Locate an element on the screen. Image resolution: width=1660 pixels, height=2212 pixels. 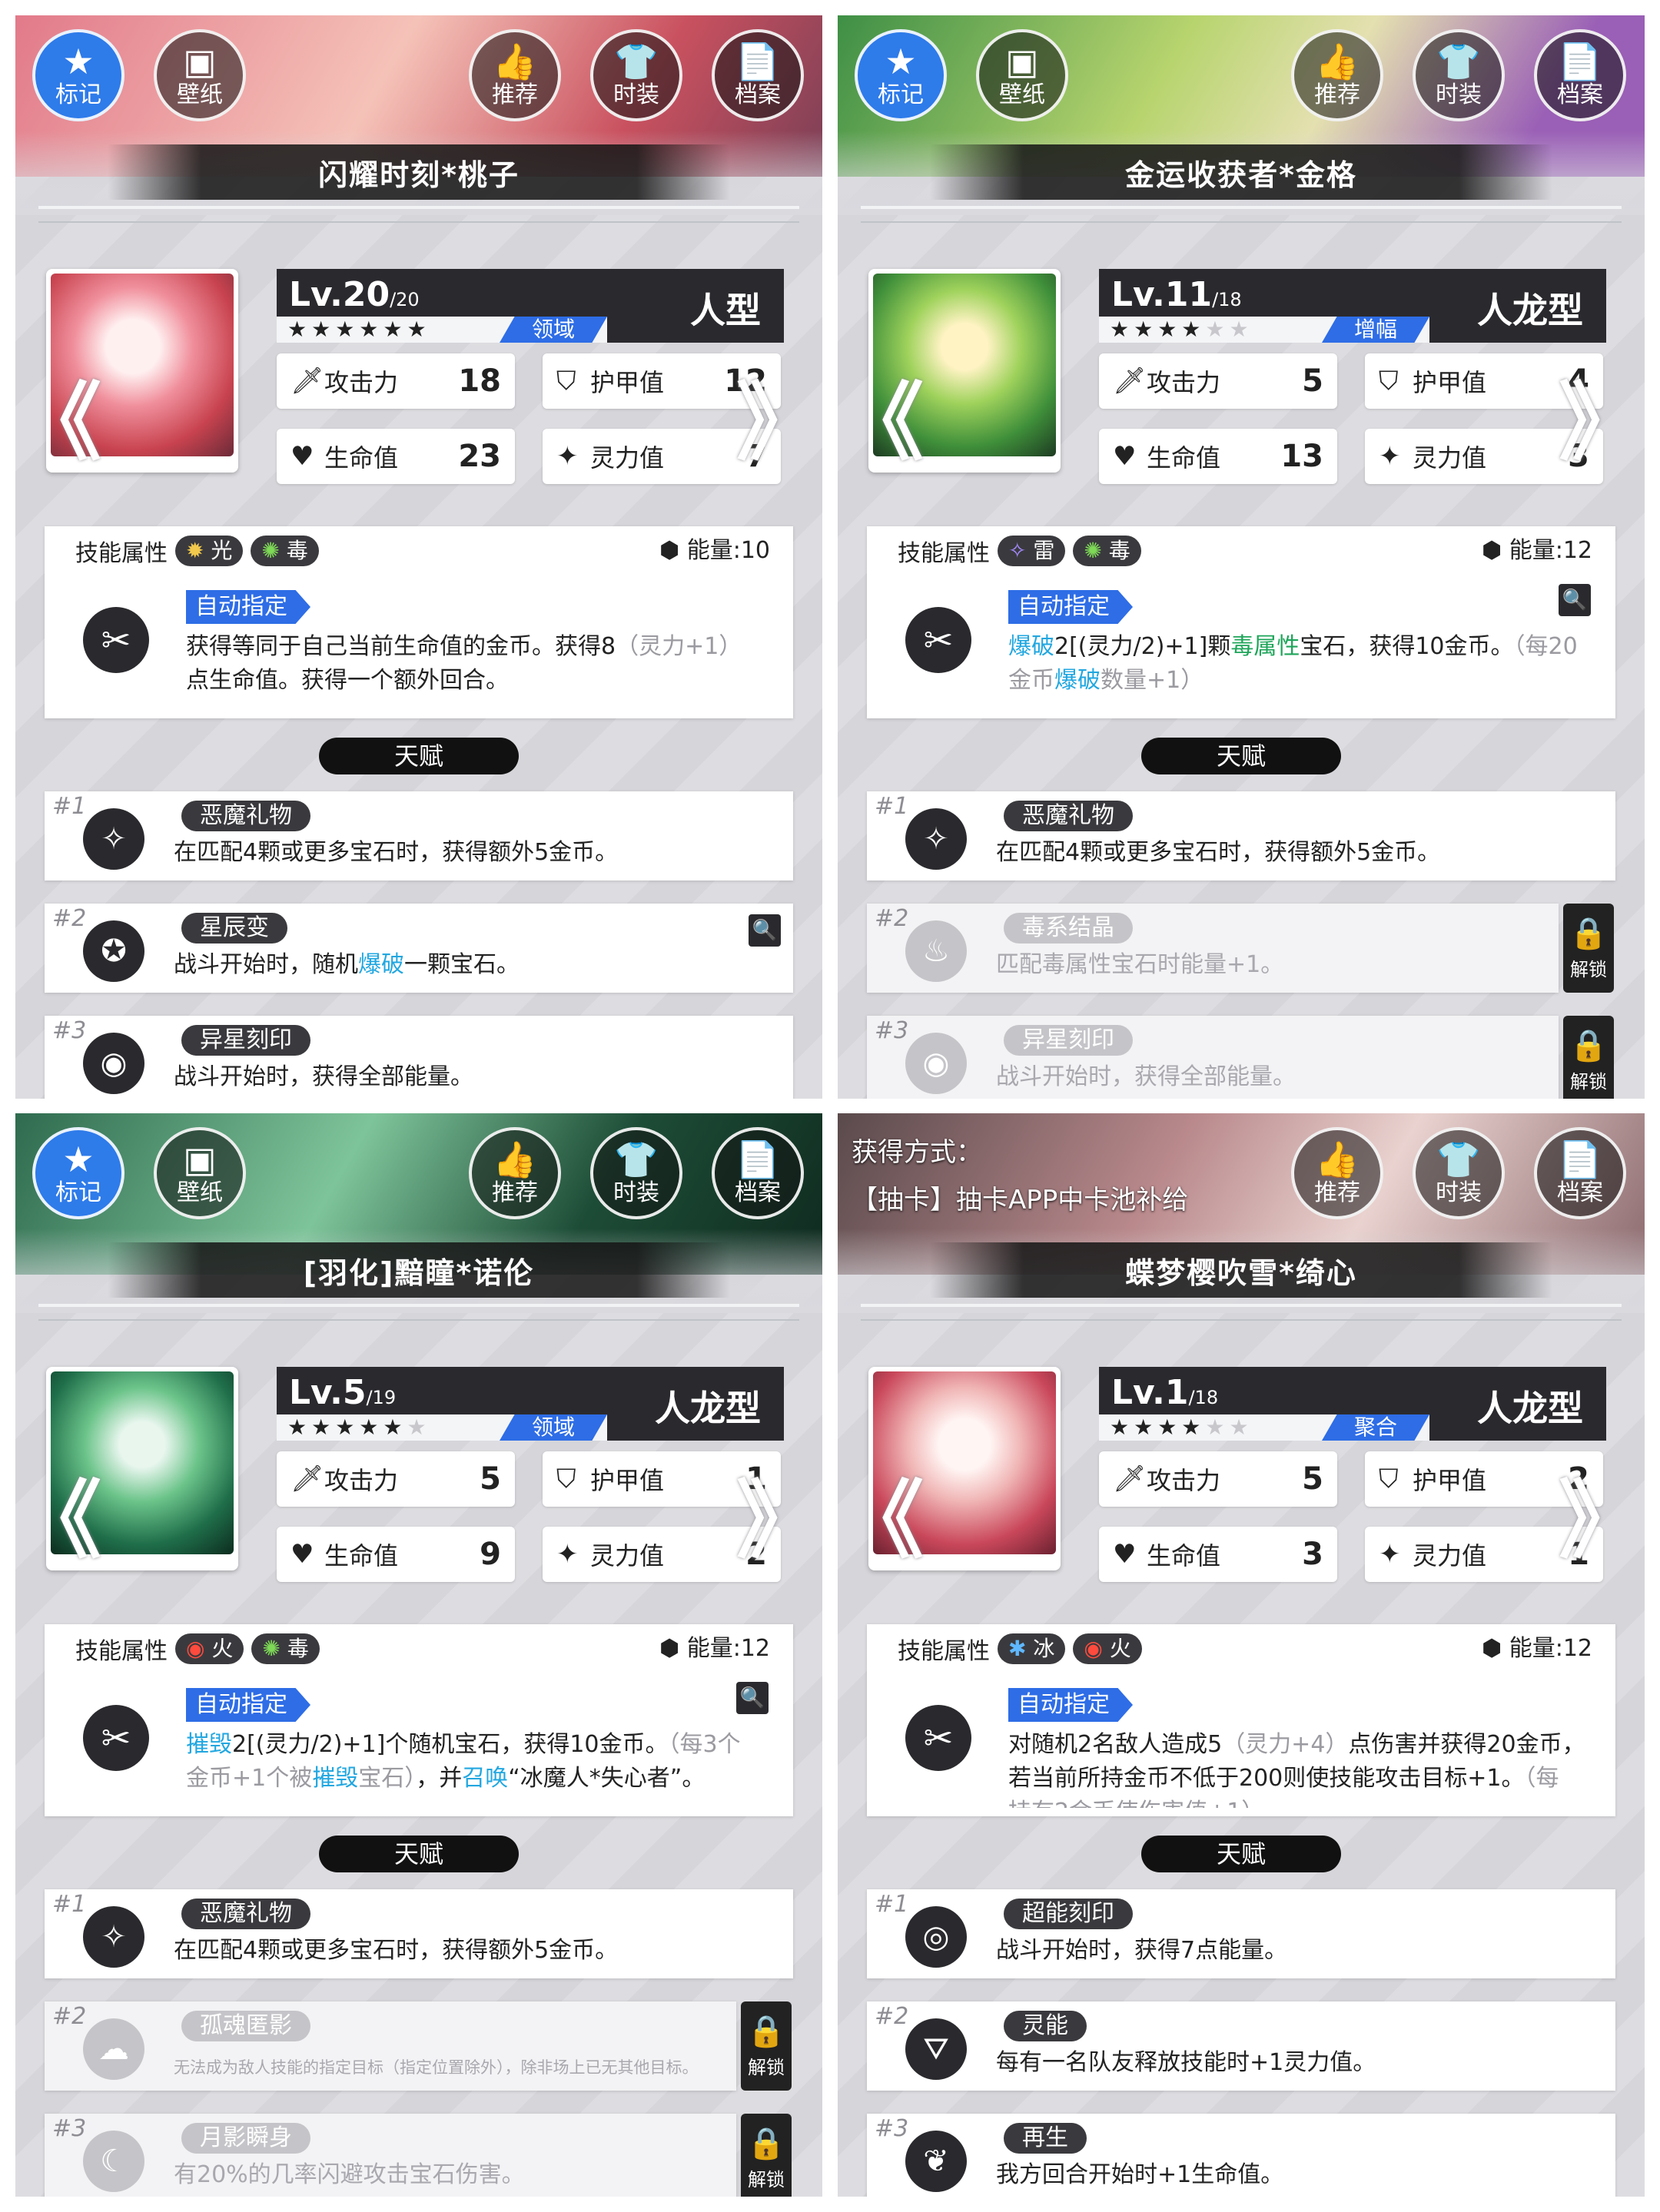
level-box: Lv.5/19 ★★★★★★ 领域 人龙型 is located at coordinates (530, 1404).